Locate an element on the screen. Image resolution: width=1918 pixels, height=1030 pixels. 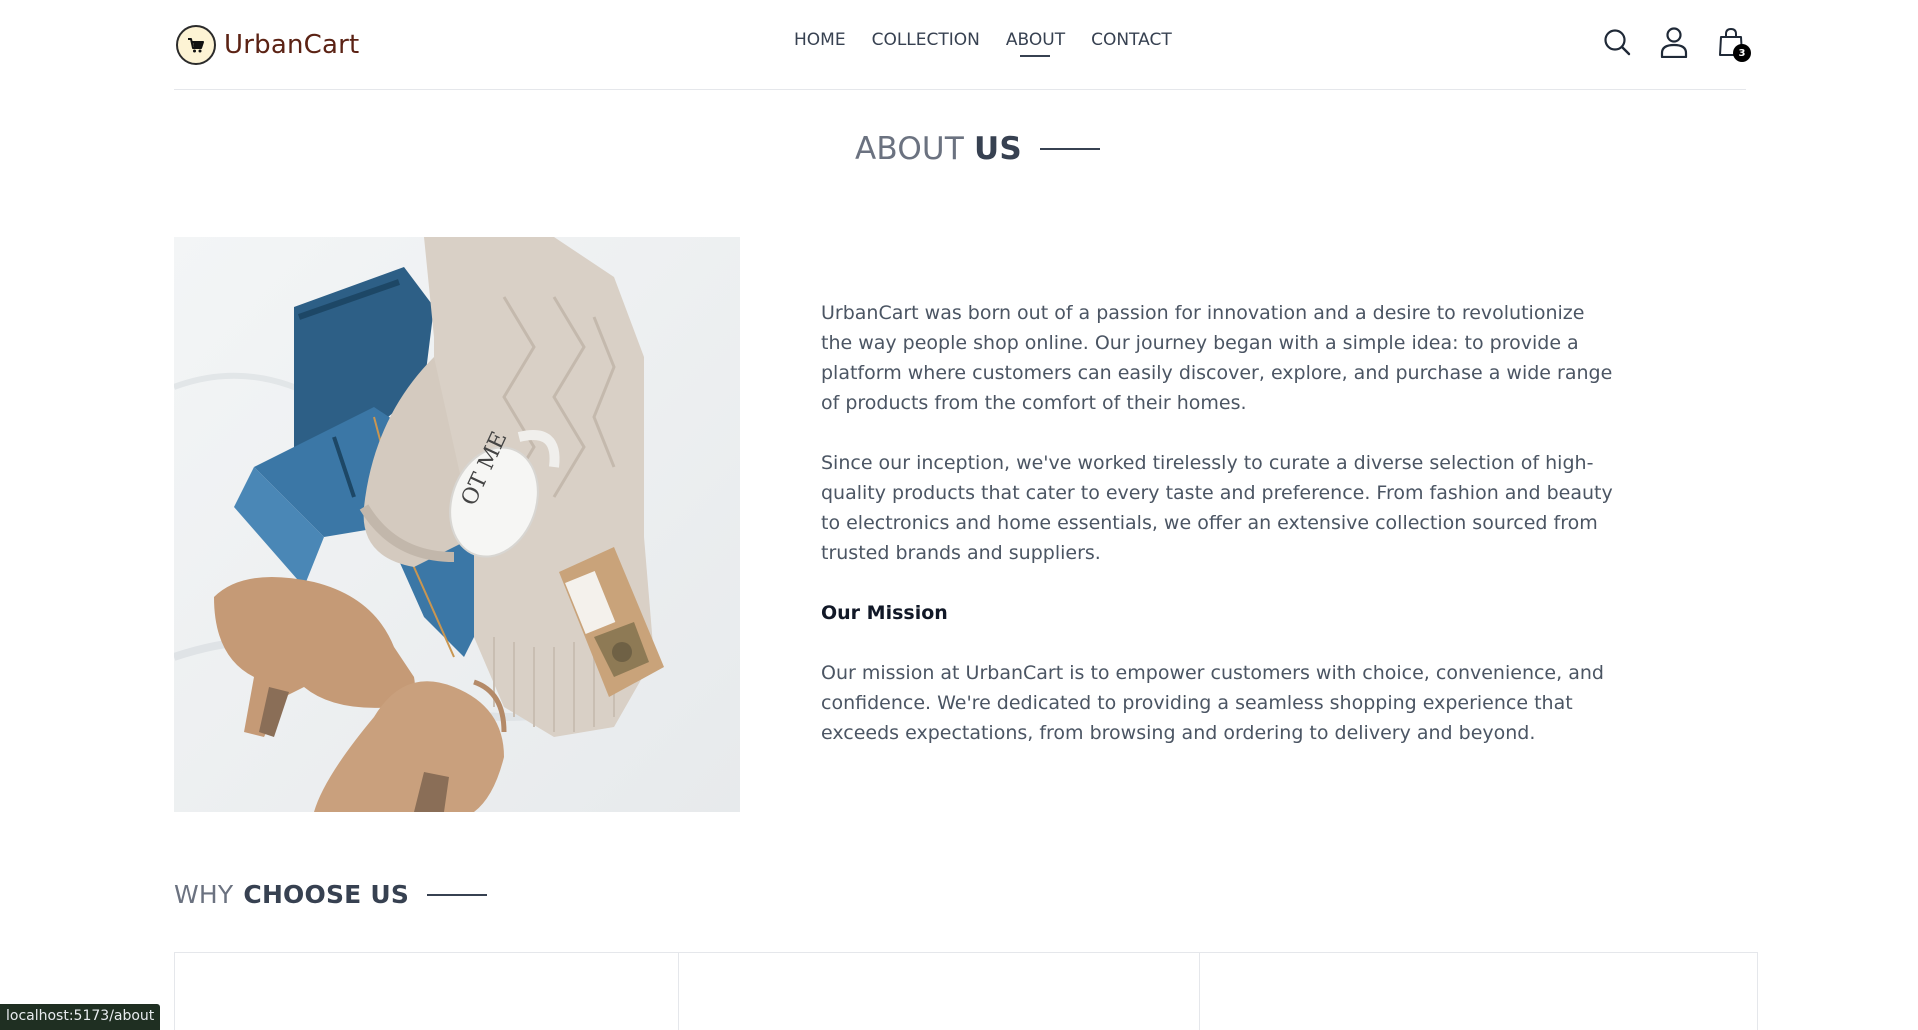
nav-contact-label: CONTACT is located at coordinates (1131, 40).